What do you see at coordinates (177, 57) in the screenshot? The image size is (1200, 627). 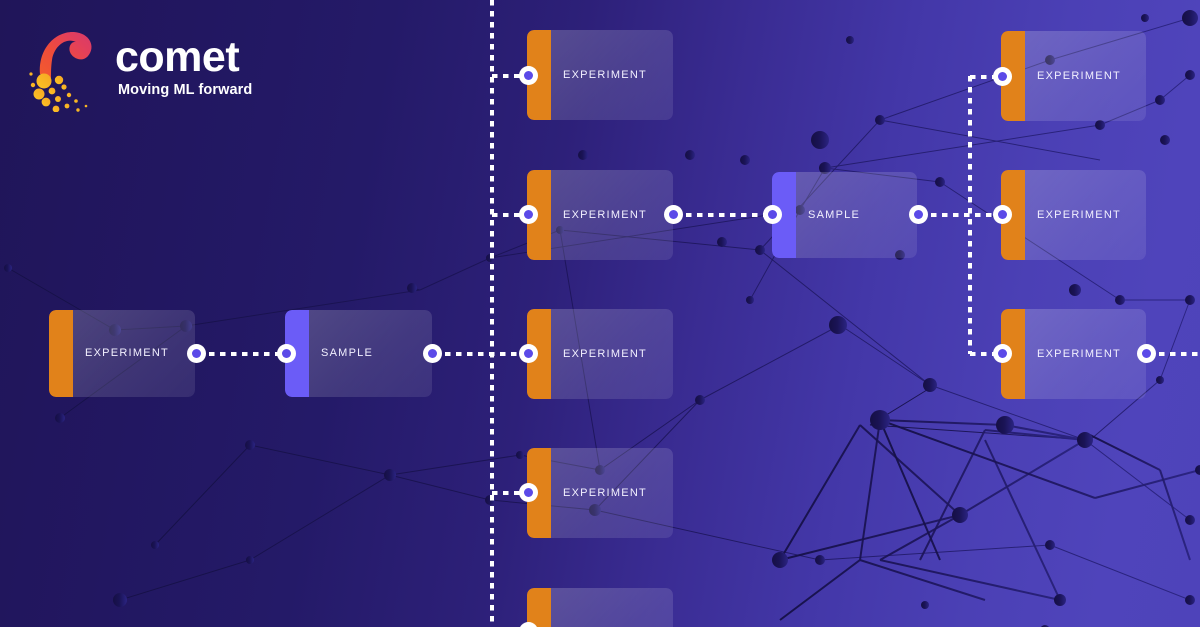 I see `brand-name: comet` at bounding box center [177, 57].